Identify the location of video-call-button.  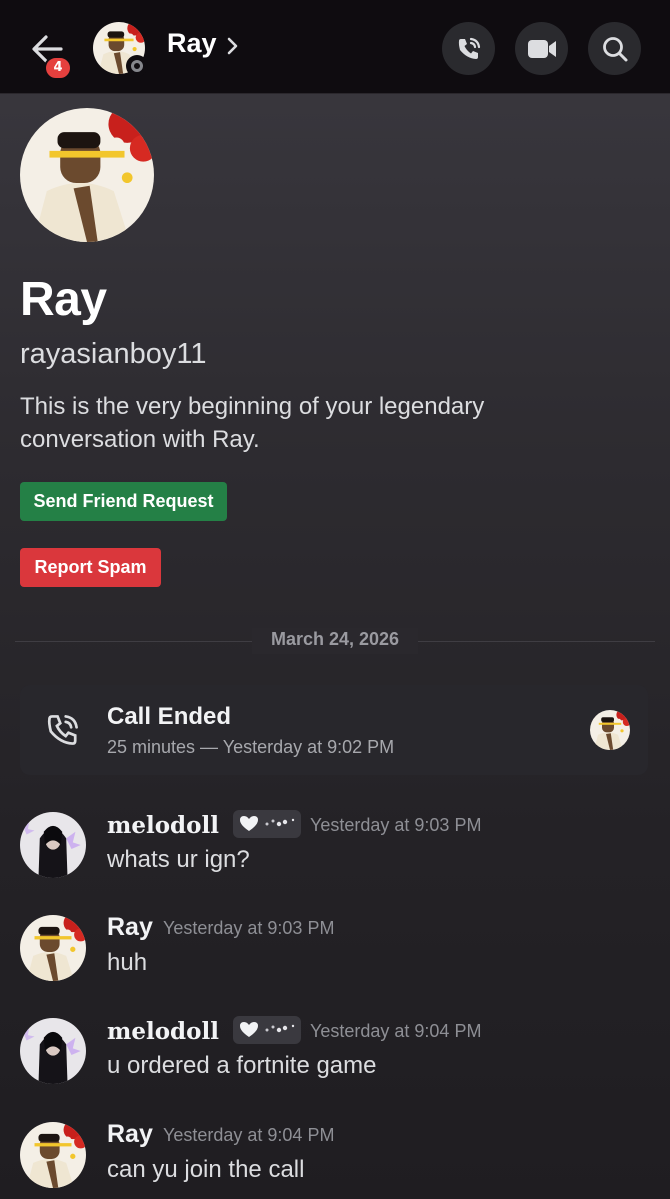
(541, 48).